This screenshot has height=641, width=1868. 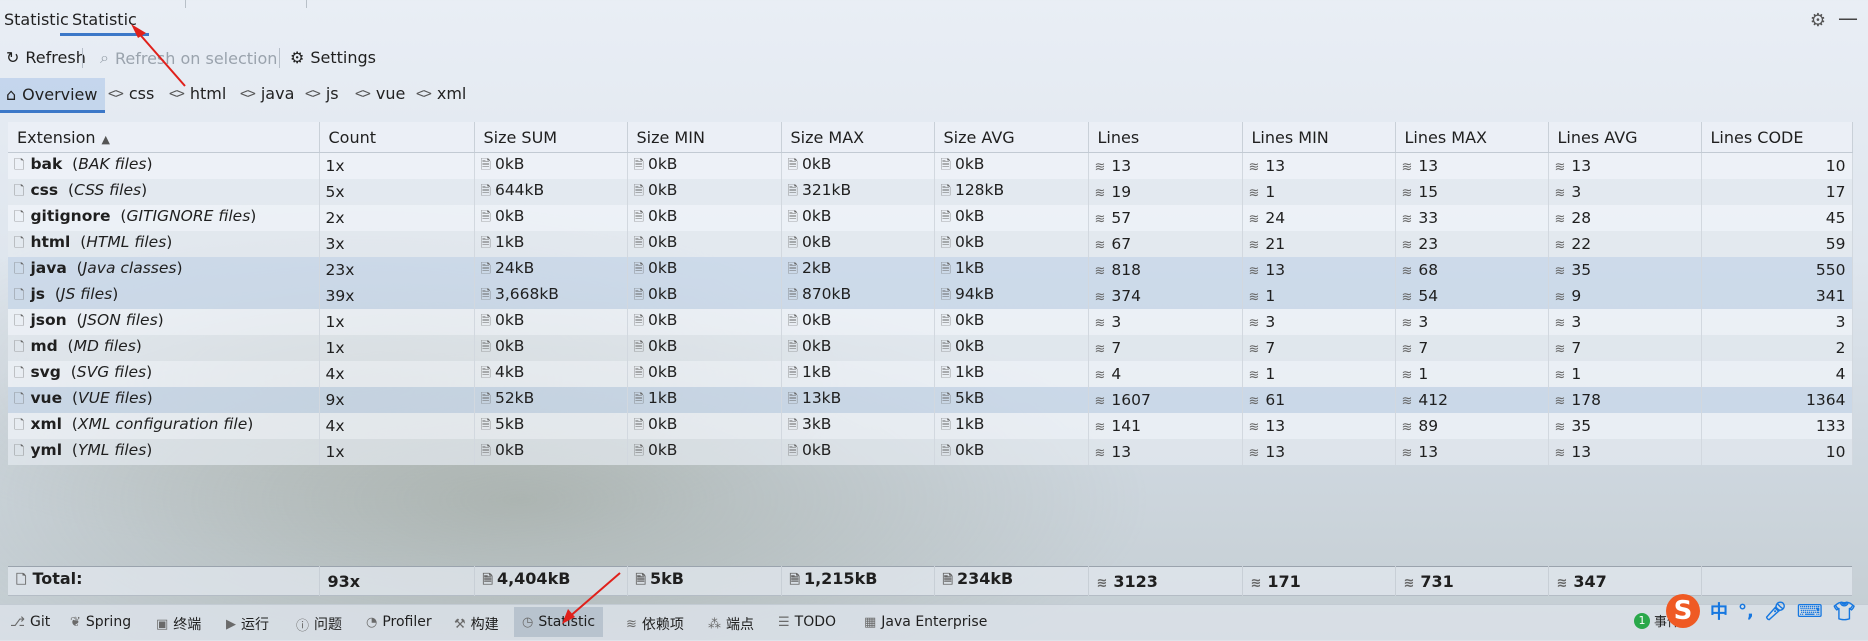 I want to click on gear-icon: ⚙, so click(x=1818, y=20).